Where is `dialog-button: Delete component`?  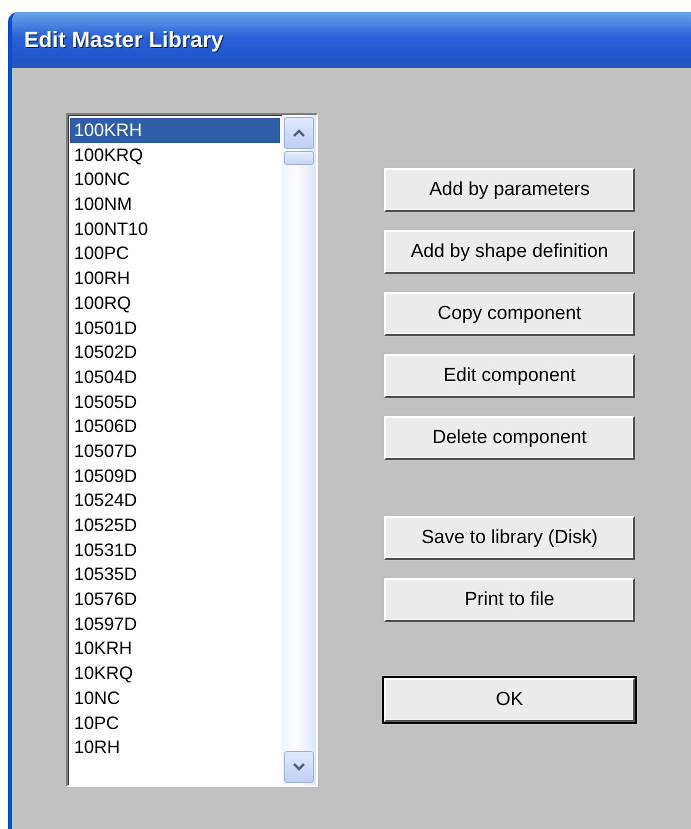
dialog-button: Delete component is located at coordinates (509, 438).